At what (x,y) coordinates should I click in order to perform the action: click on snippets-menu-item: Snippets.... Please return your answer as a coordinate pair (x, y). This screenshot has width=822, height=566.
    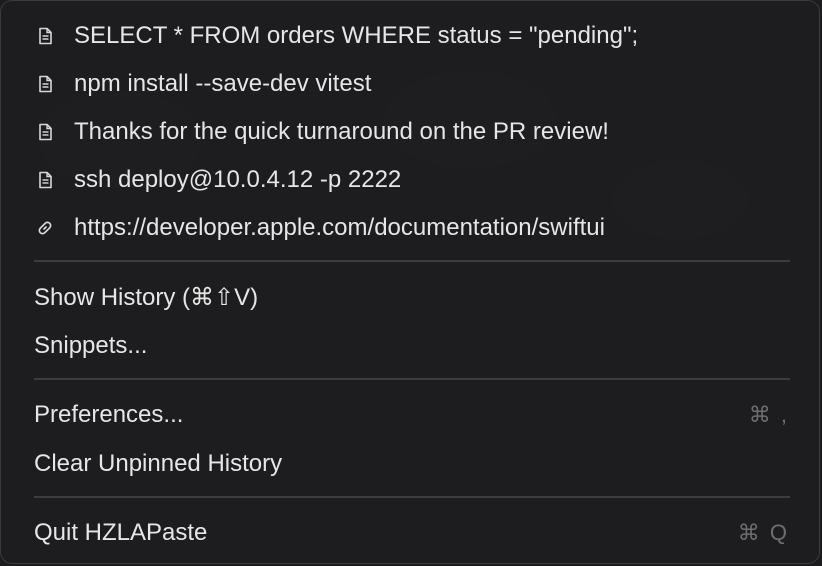
    Looking at the image, I should click on (410, 346).